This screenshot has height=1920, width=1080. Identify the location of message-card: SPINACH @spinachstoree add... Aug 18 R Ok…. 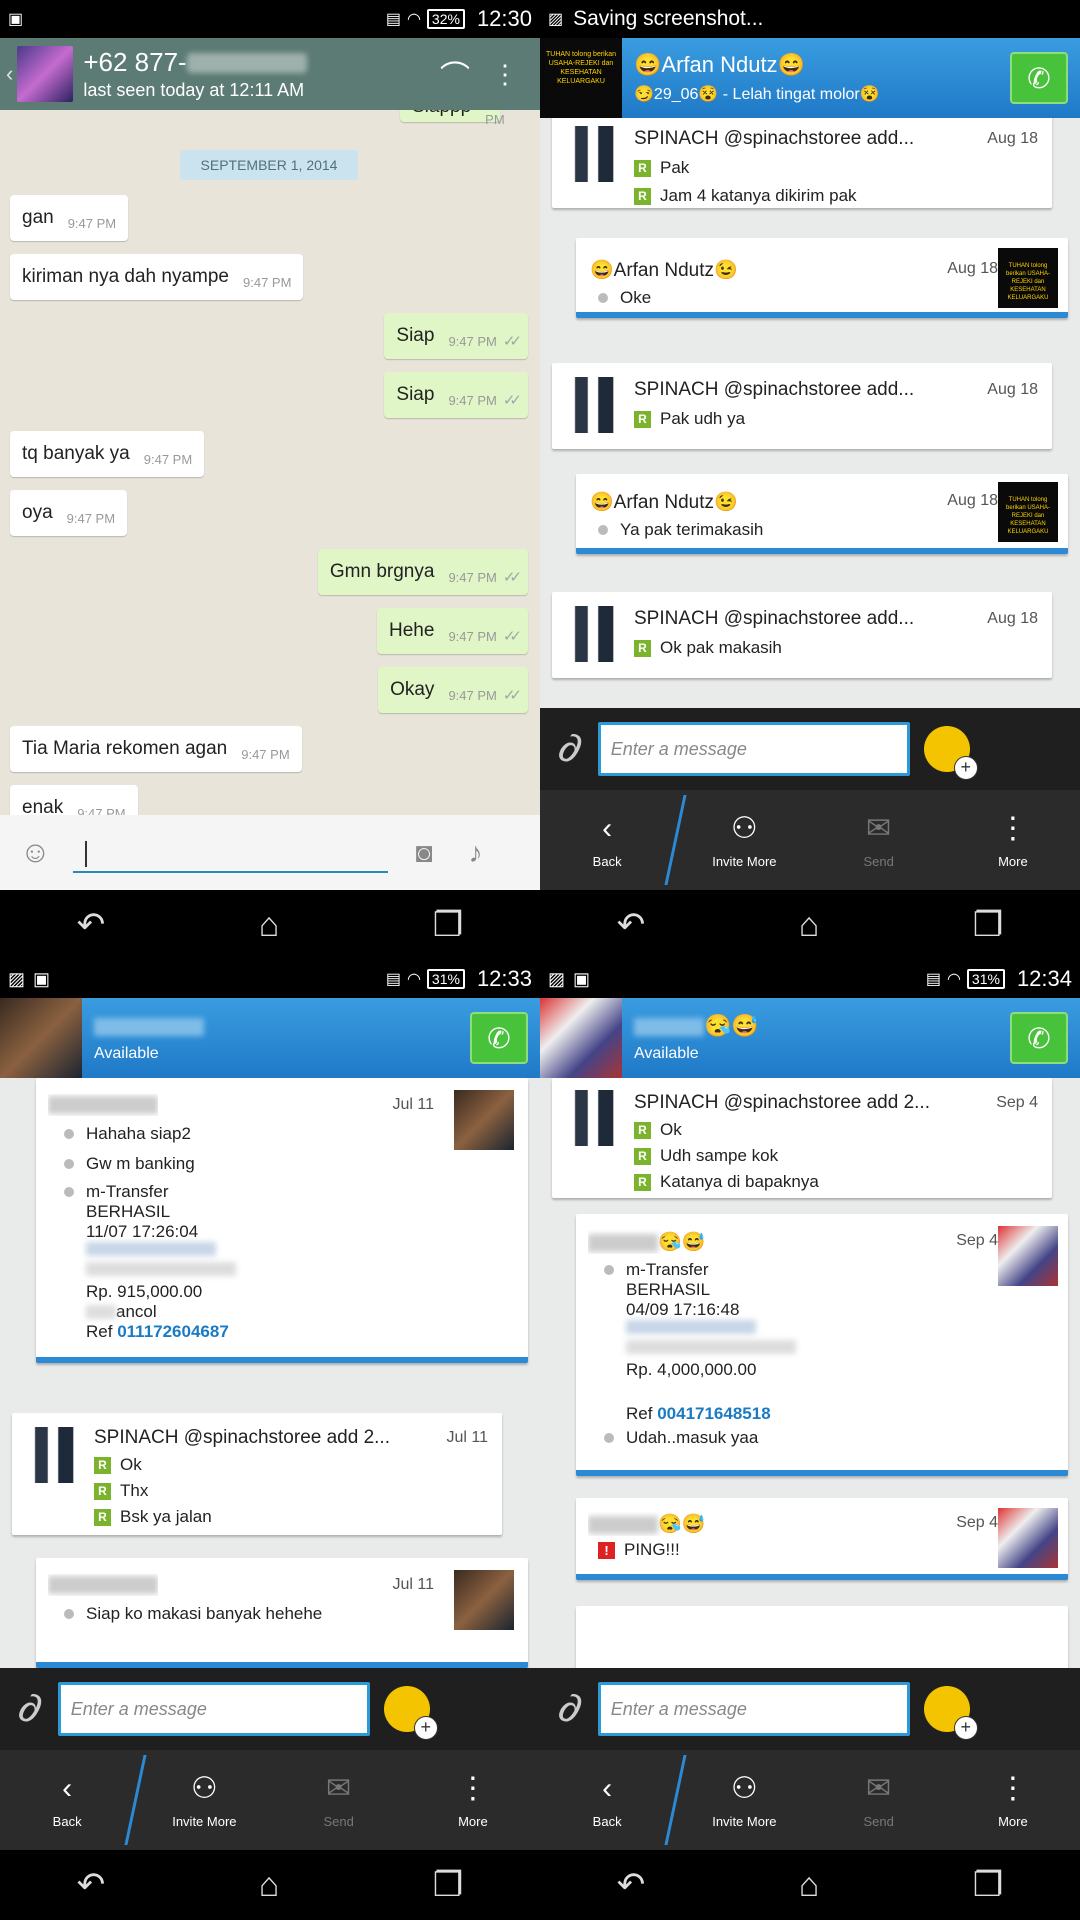
(802, 635).